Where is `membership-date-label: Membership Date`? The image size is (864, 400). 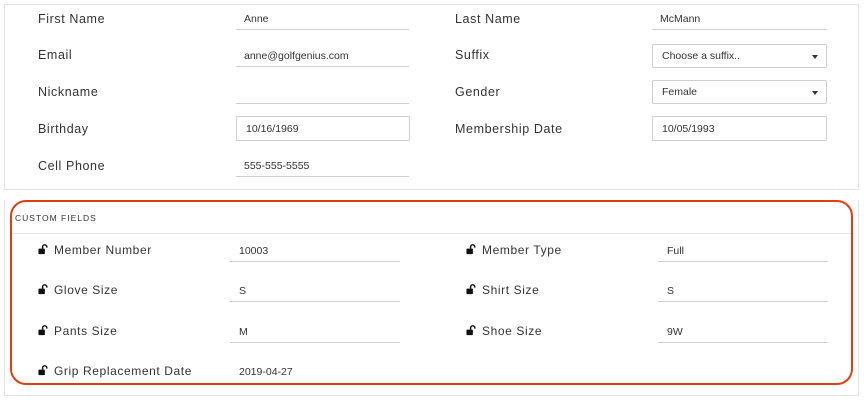
membership-date-label: Membership Date is located at coordinates (509, 129).